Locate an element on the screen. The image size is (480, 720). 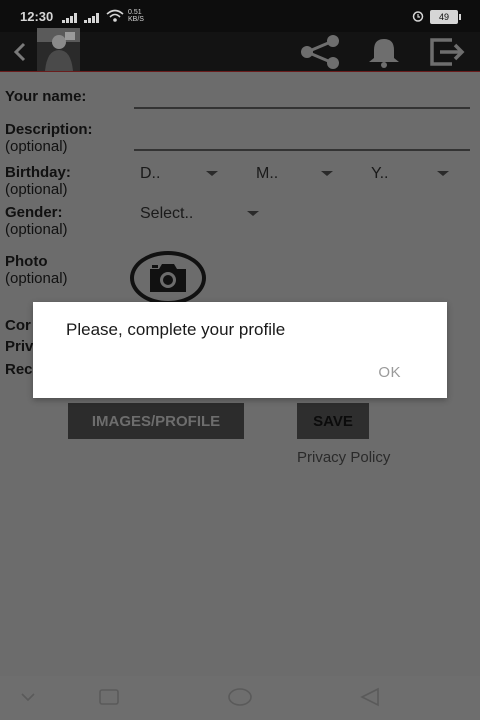
description-input is located at coordinates (302, 149).